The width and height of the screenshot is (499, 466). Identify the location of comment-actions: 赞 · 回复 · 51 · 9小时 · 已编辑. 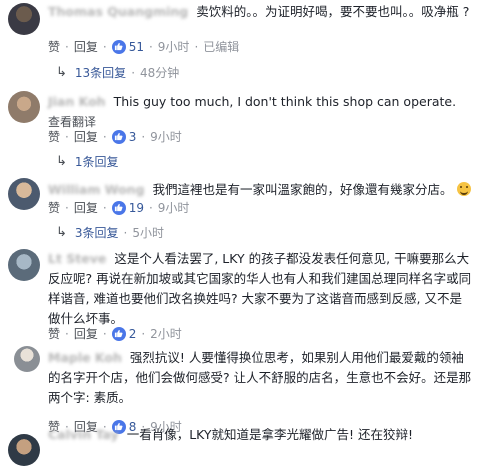
(144, 46).